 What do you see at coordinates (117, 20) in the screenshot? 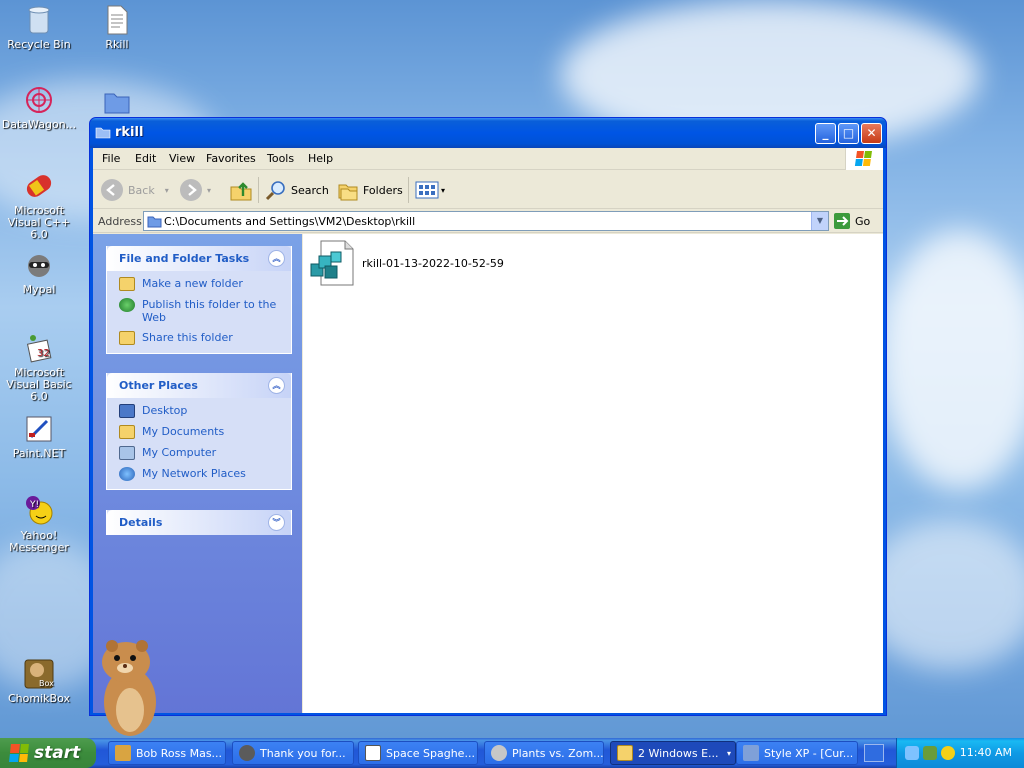
I see `text-document-icon` at bounding box center [117, 20].